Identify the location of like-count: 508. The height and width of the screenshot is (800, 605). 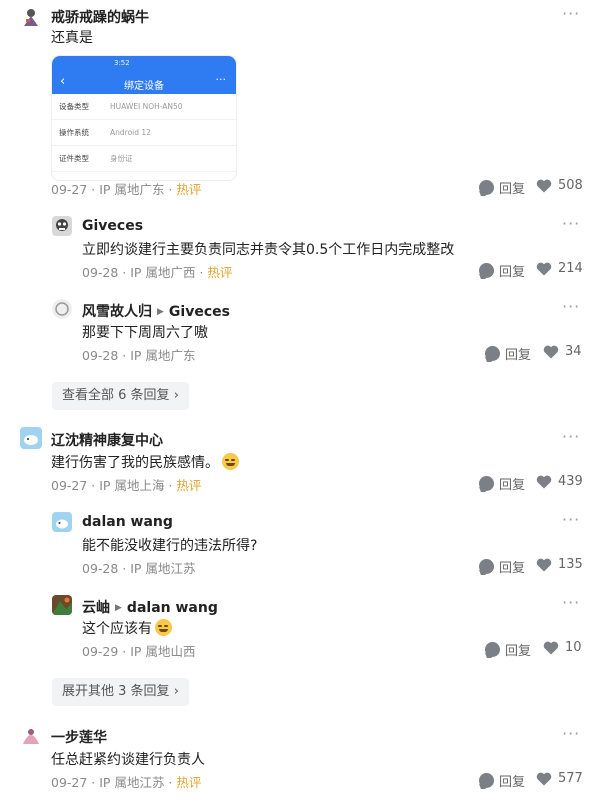
(570, 185).